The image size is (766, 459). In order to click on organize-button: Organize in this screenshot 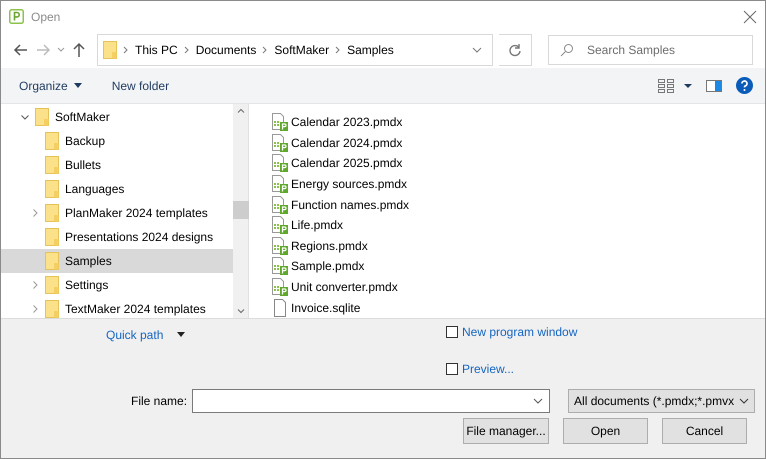, I will do `click(50, 85)`.